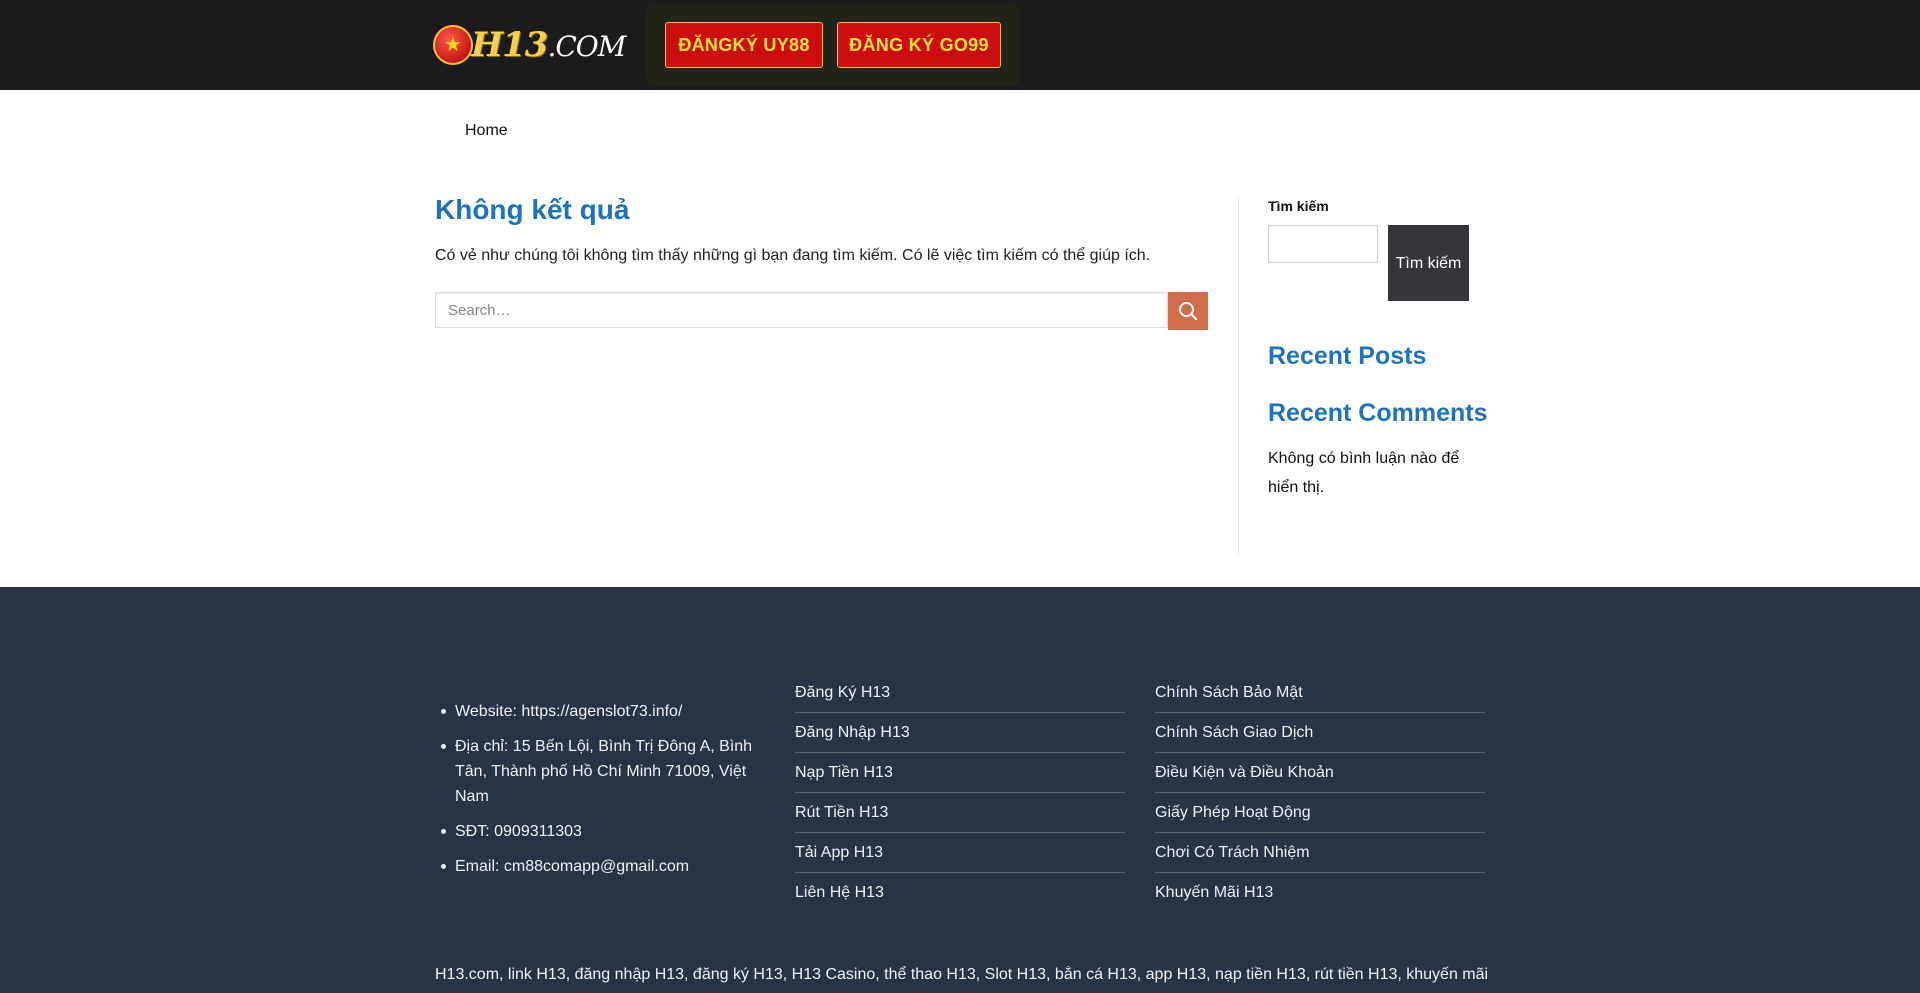 This screenshot has height=993, width=1920. Describe the element at coordinates (1378, 413) in the screenshot. I see `recent-comments-heading: Recent Comments` at that location.